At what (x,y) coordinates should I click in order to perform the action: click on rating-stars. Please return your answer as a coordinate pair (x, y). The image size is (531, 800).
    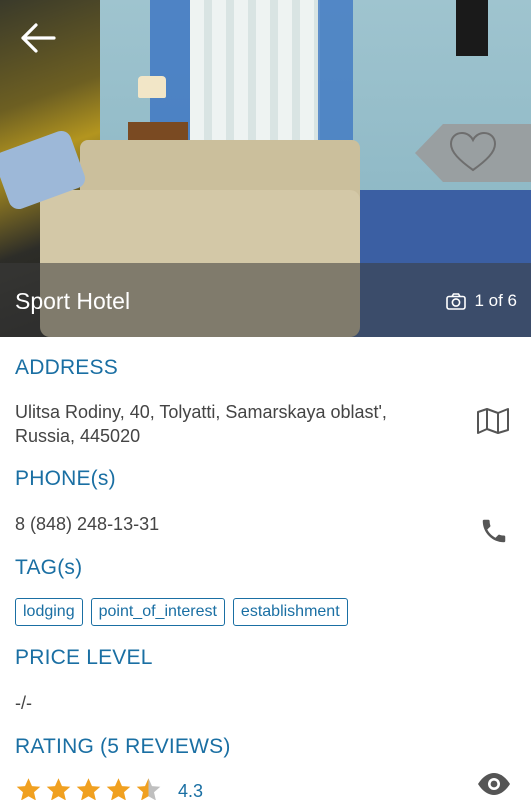
    Looking at the image, I should click on (88, 788).